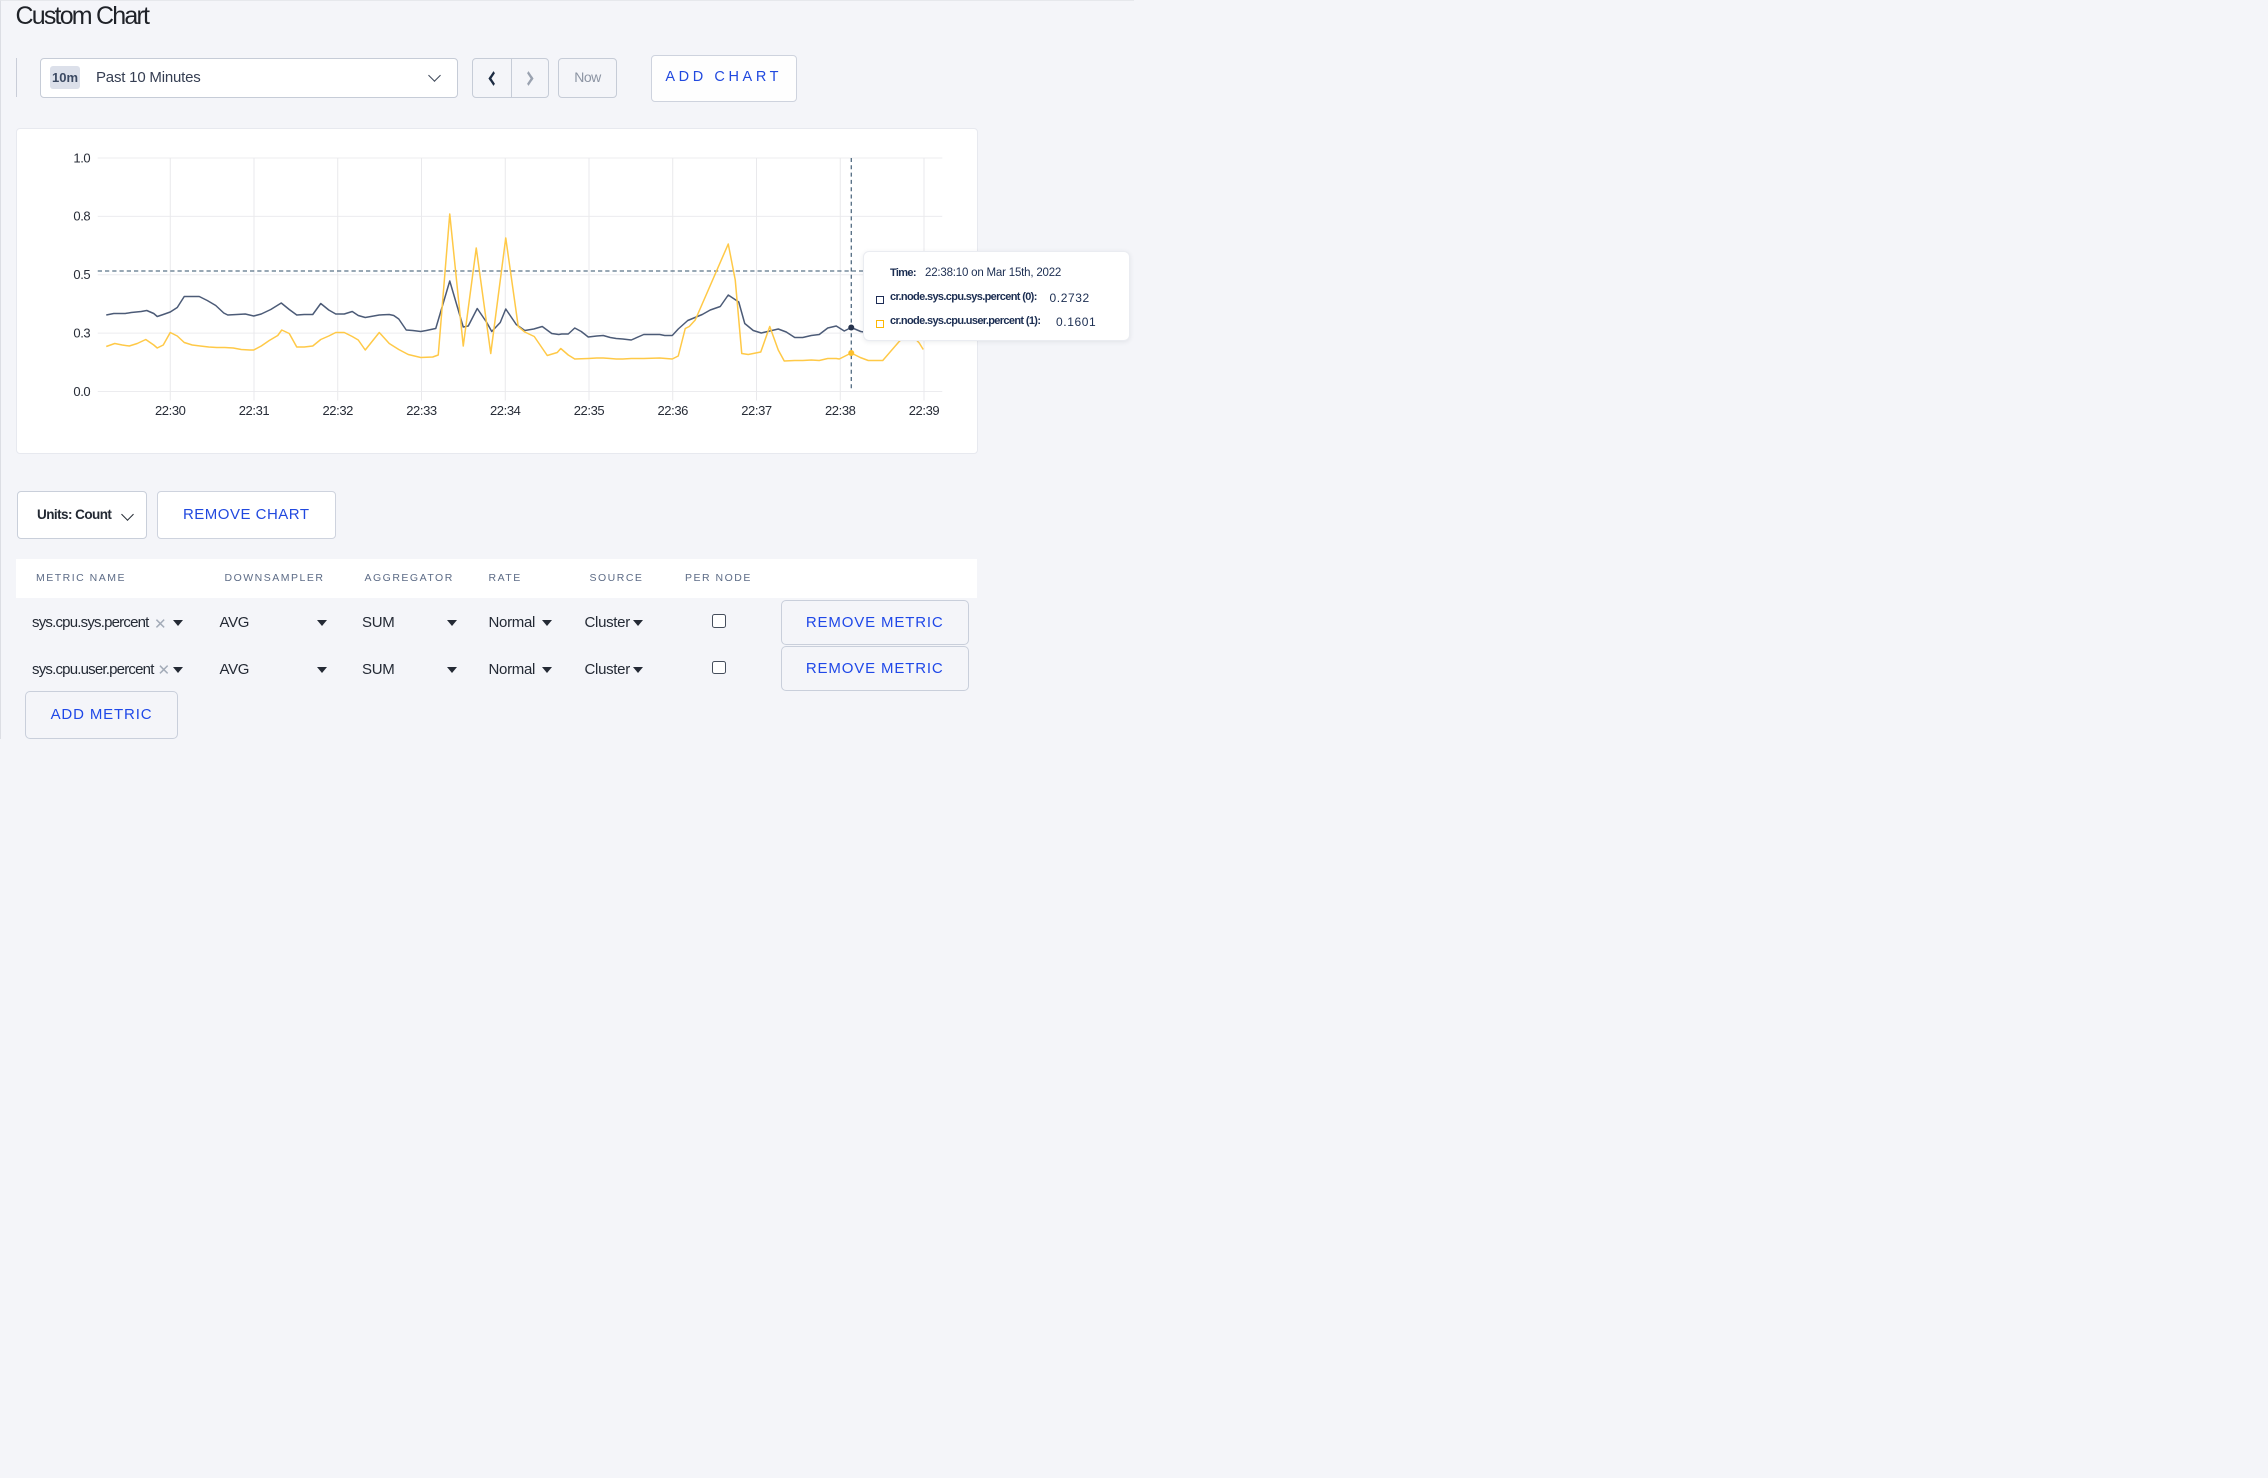 The width and height of the screenshot is (2268, 1478). I want to click on svg-text: 22:38, so click(840, 410).